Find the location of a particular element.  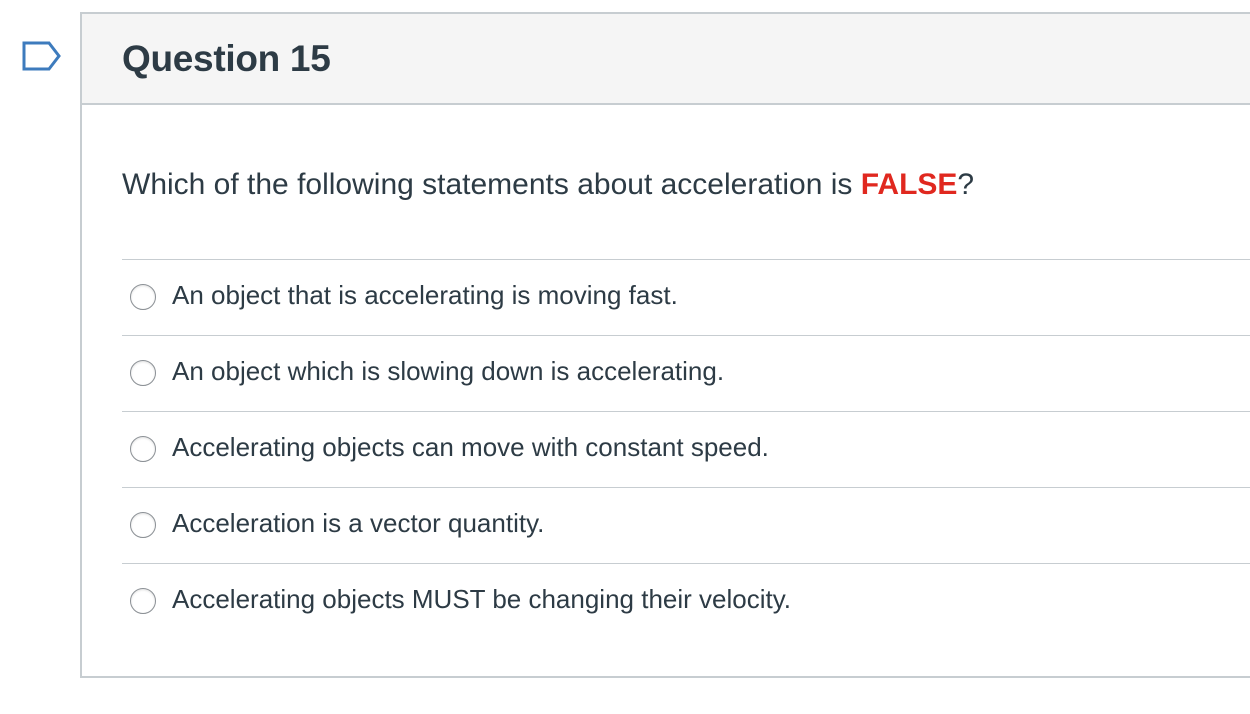

prompt-punctuation: ? is located at coordinates (966, 184).